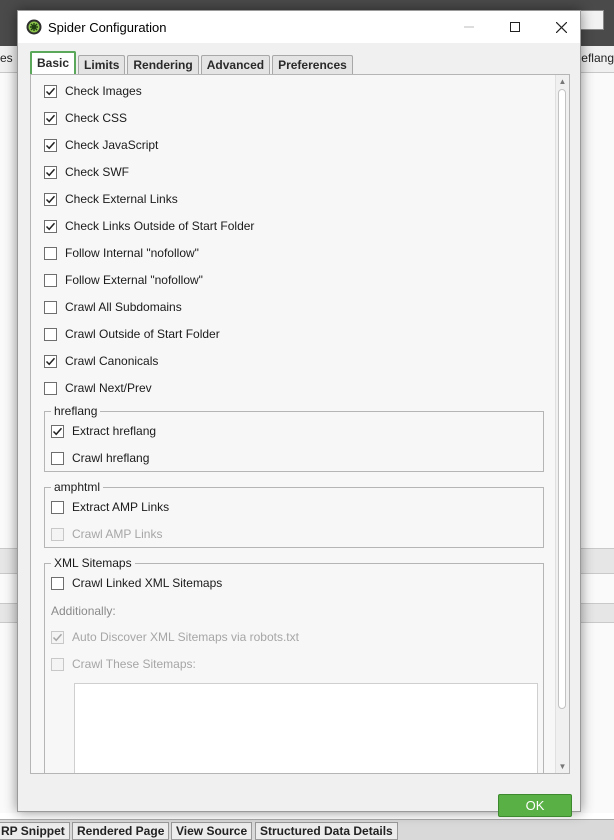 The image size is (614, 840). I want to click on option-check-swf: Check SWF, so click(86, 172).